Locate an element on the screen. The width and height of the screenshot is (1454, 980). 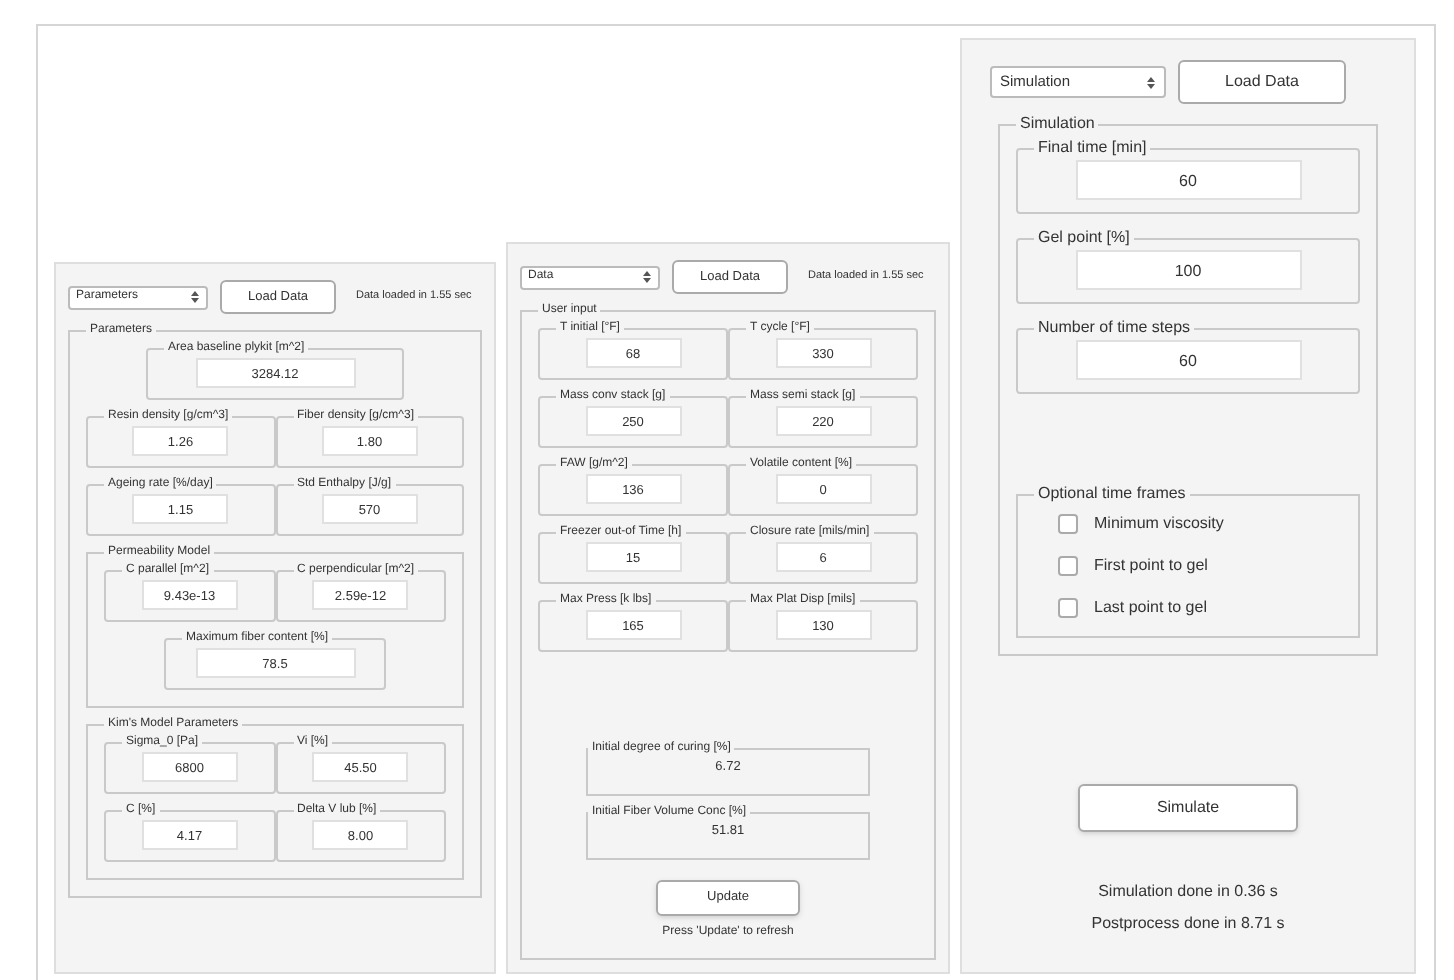
checkbox-label: Minimum viscosity is located at coordinates (1159, 524).